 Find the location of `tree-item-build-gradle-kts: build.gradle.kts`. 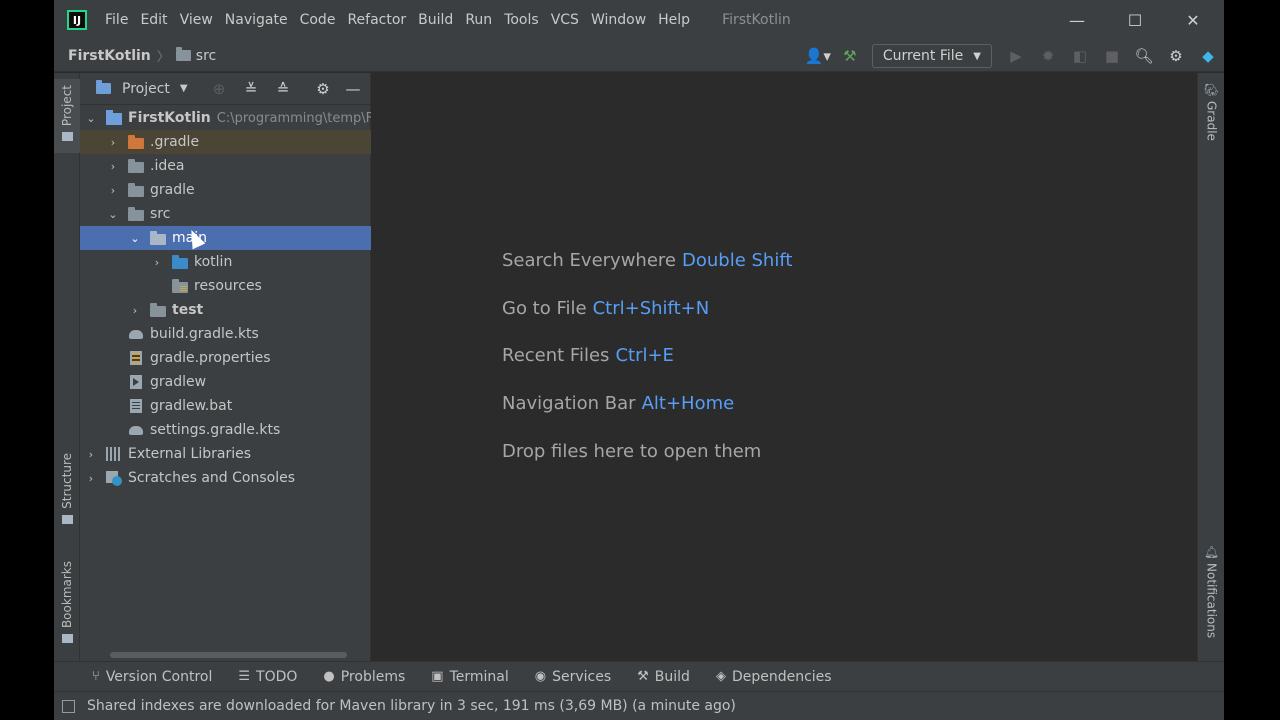

tree-item-build-gradle-kts: build.gradle.kts is located at coordinates (225, 334).